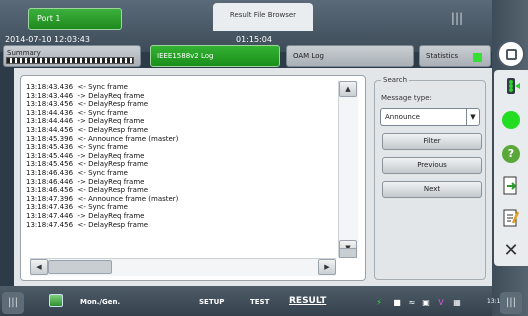 Image resolution: width=528 pixels, height=316 pixels. Describe the element at coordinates (511, 86) in the screenshot. I see `signal-icon` at that location.